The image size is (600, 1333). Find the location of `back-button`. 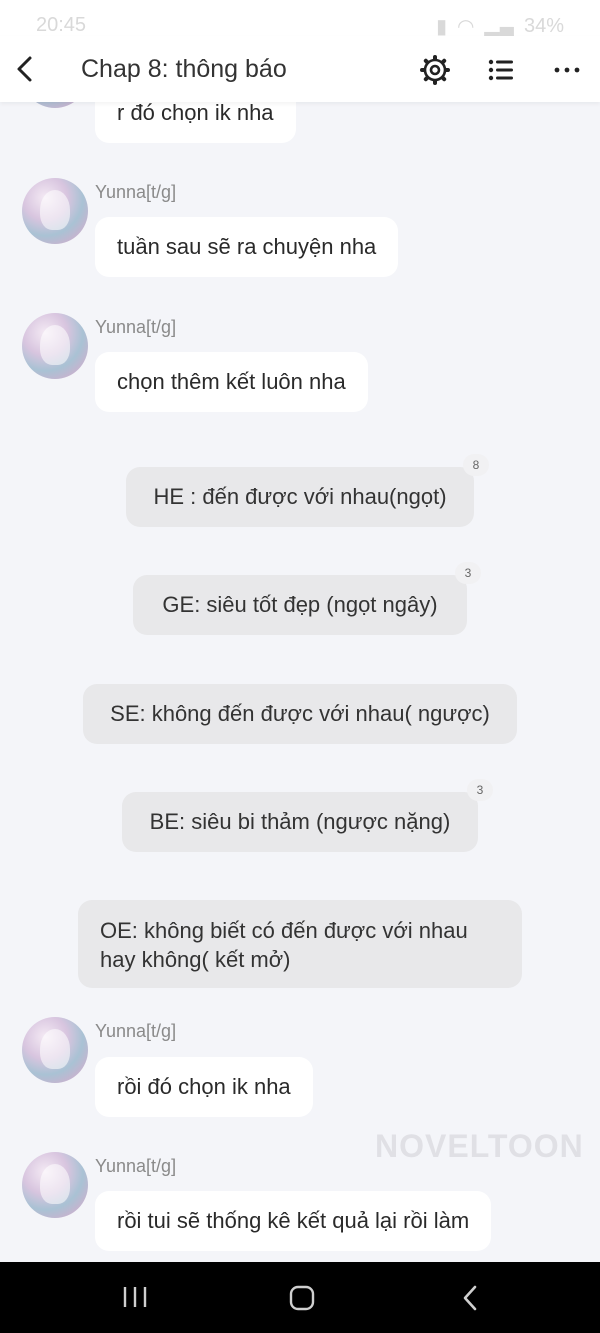

back-button is located at coordinates (26, 69).